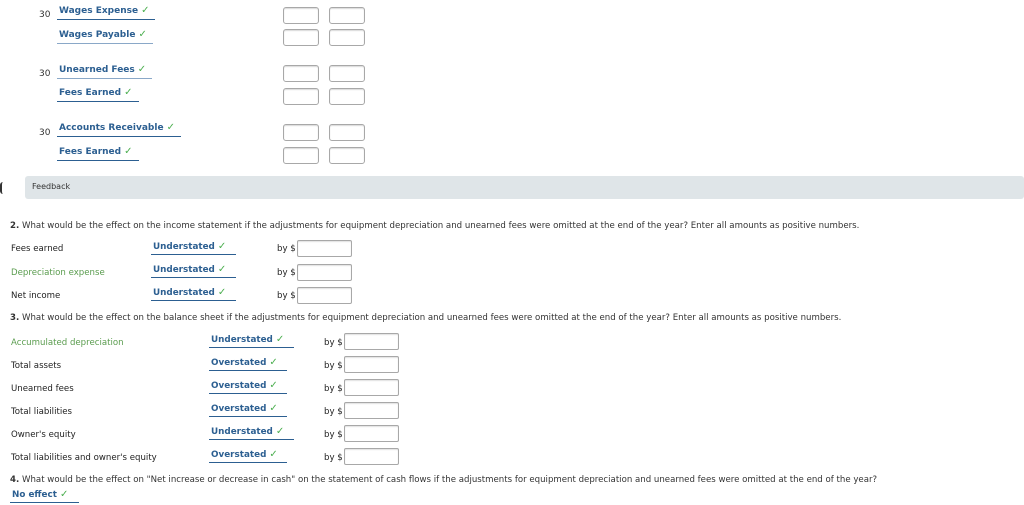 The width and height of the screenshot is (1024, 505). I want to click on effect-value: No effect, so click(34, 495).